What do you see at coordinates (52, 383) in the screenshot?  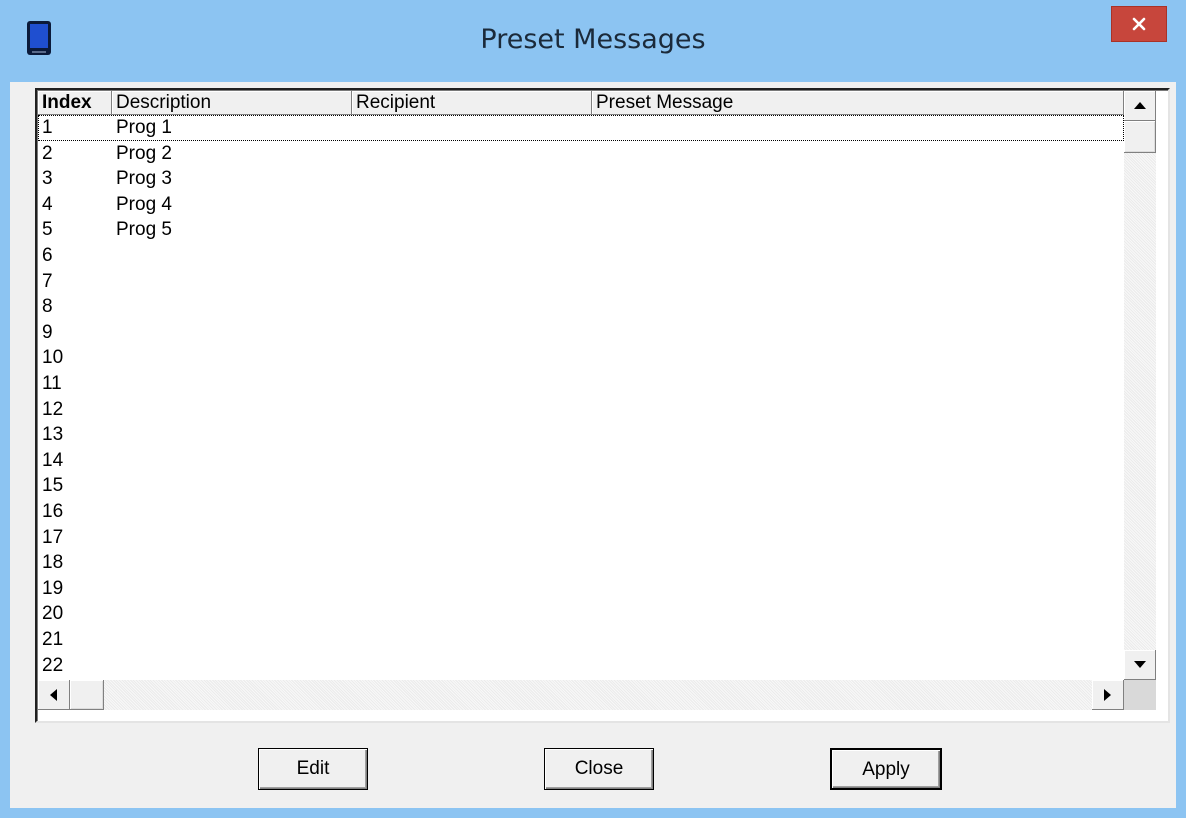 I see `cell-index: 11` at bounding box center [52, 383].